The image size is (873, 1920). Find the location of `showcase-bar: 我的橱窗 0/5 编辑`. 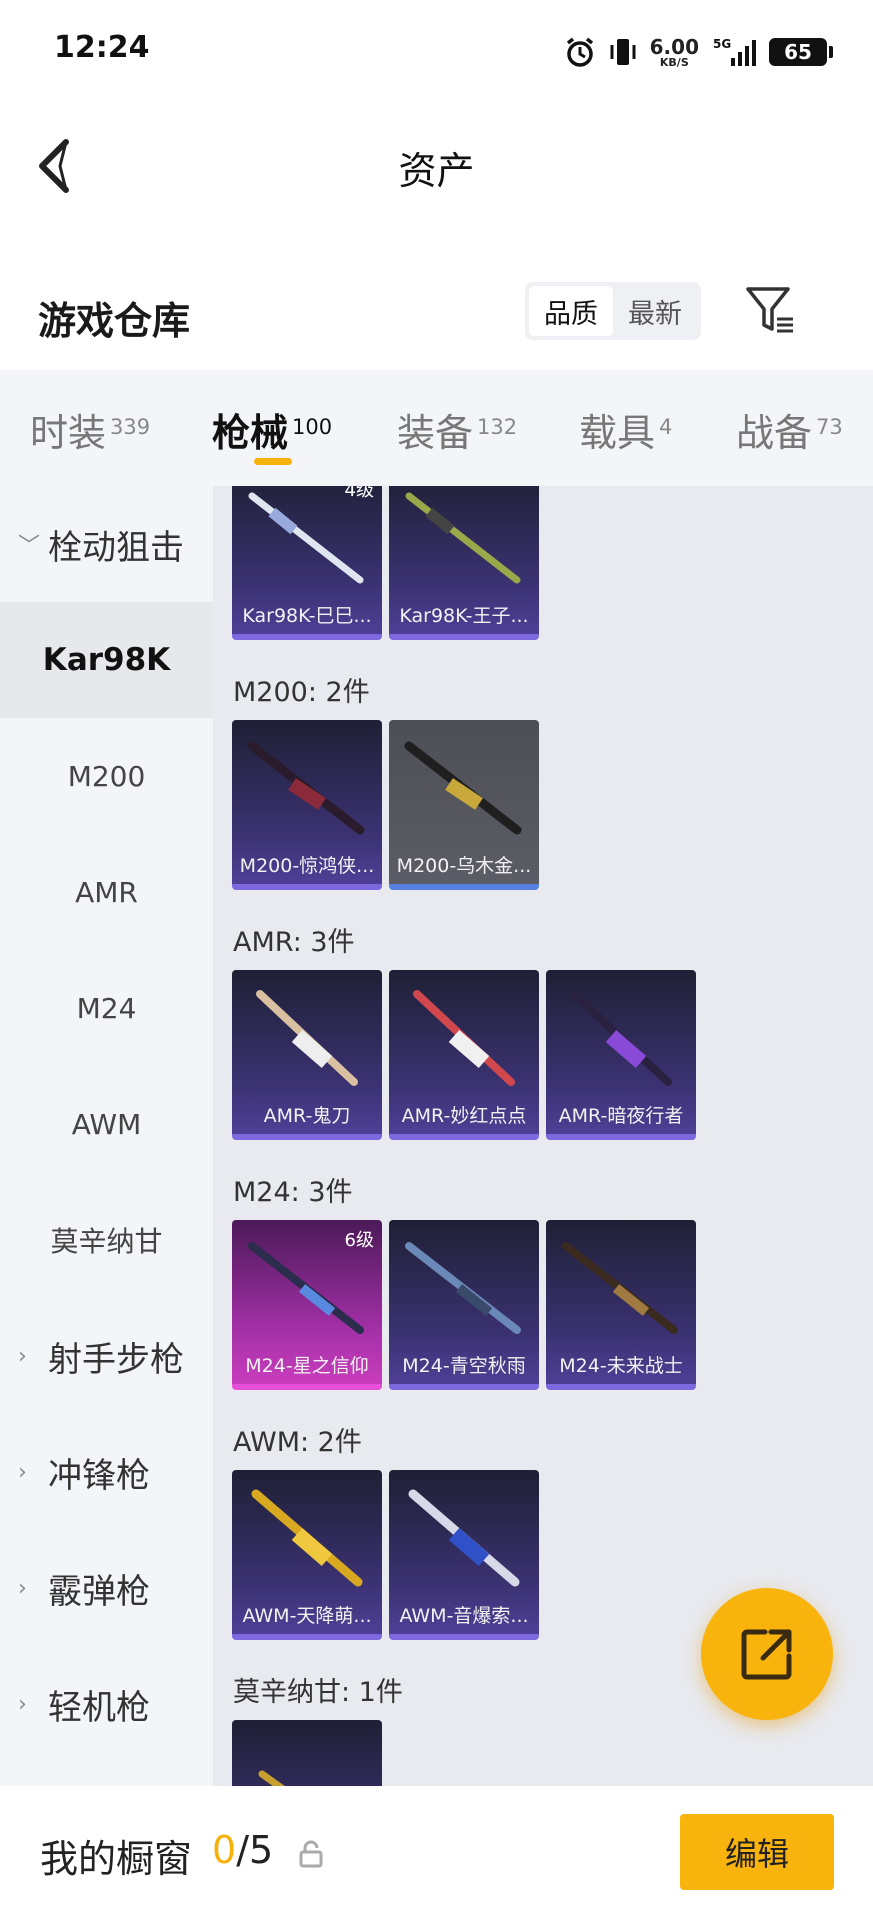

showcase-bar: 我的橱窗 0/5 编辑 is located at coordinates (436, 1853).